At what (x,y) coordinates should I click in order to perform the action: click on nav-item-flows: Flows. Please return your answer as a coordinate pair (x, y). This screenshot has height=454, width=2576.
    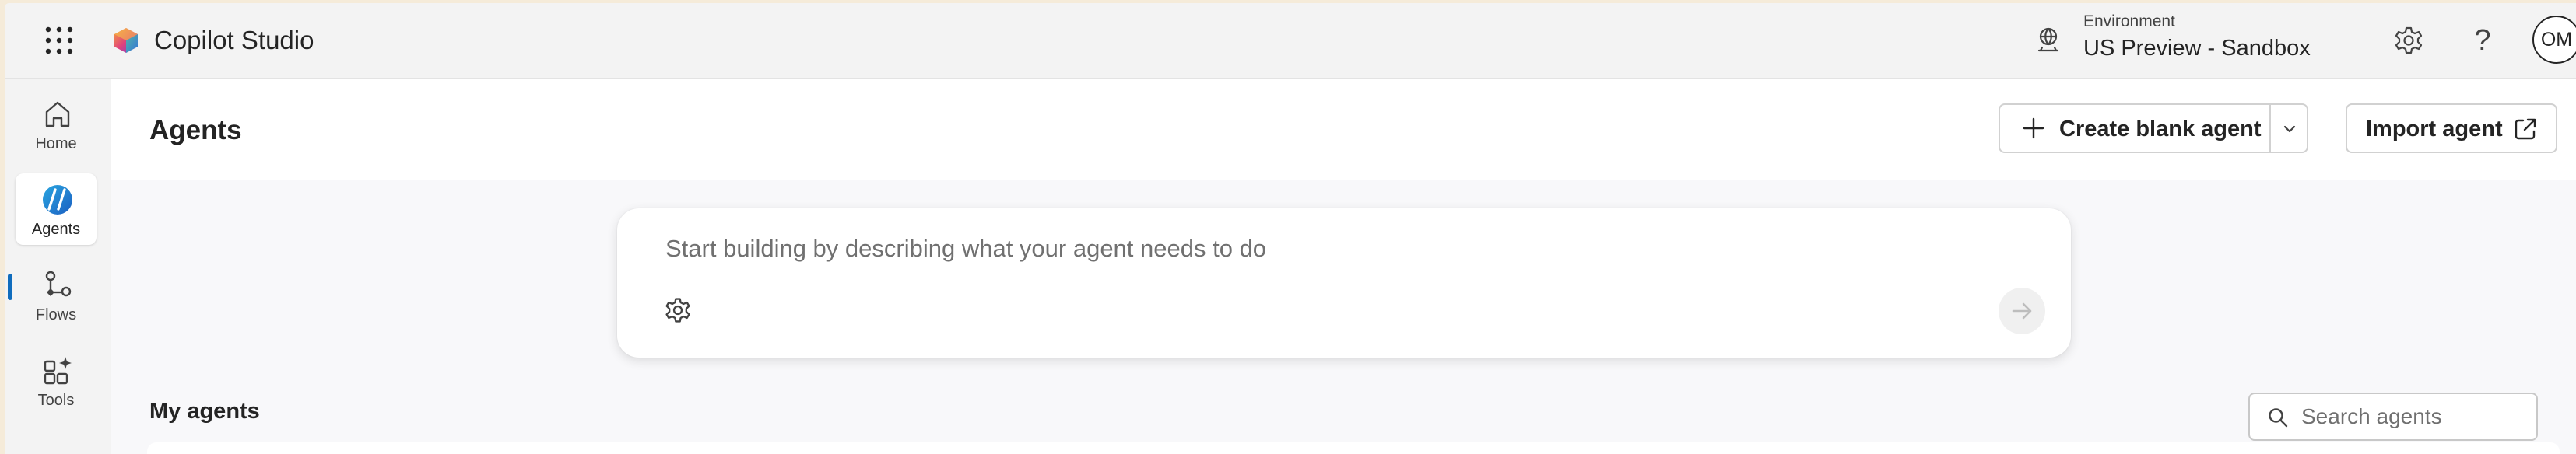
    Looking at the image, I should click on (57, 294).